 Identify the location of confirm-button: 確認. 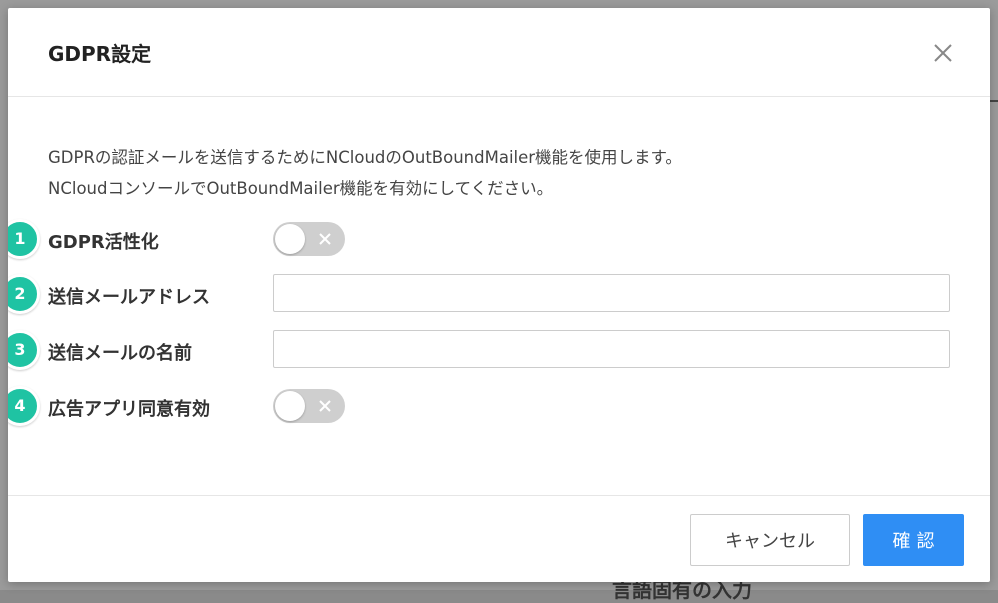
(913, 540).